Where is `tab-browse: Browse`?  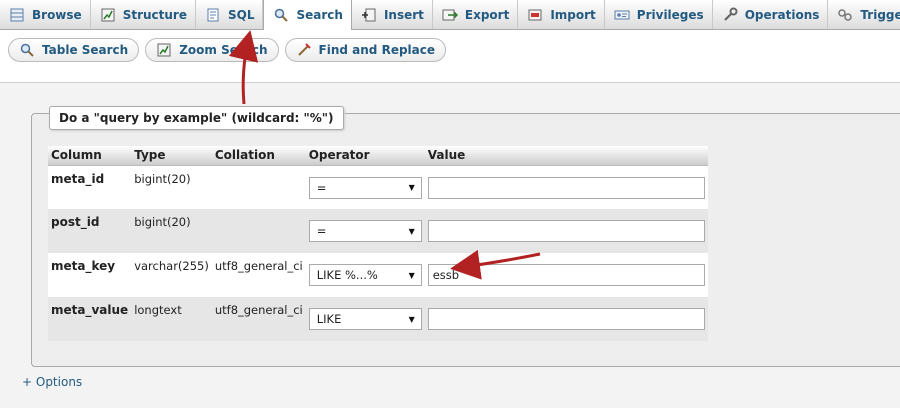 tab-browse: Browse is located at coordinates (45, 14).